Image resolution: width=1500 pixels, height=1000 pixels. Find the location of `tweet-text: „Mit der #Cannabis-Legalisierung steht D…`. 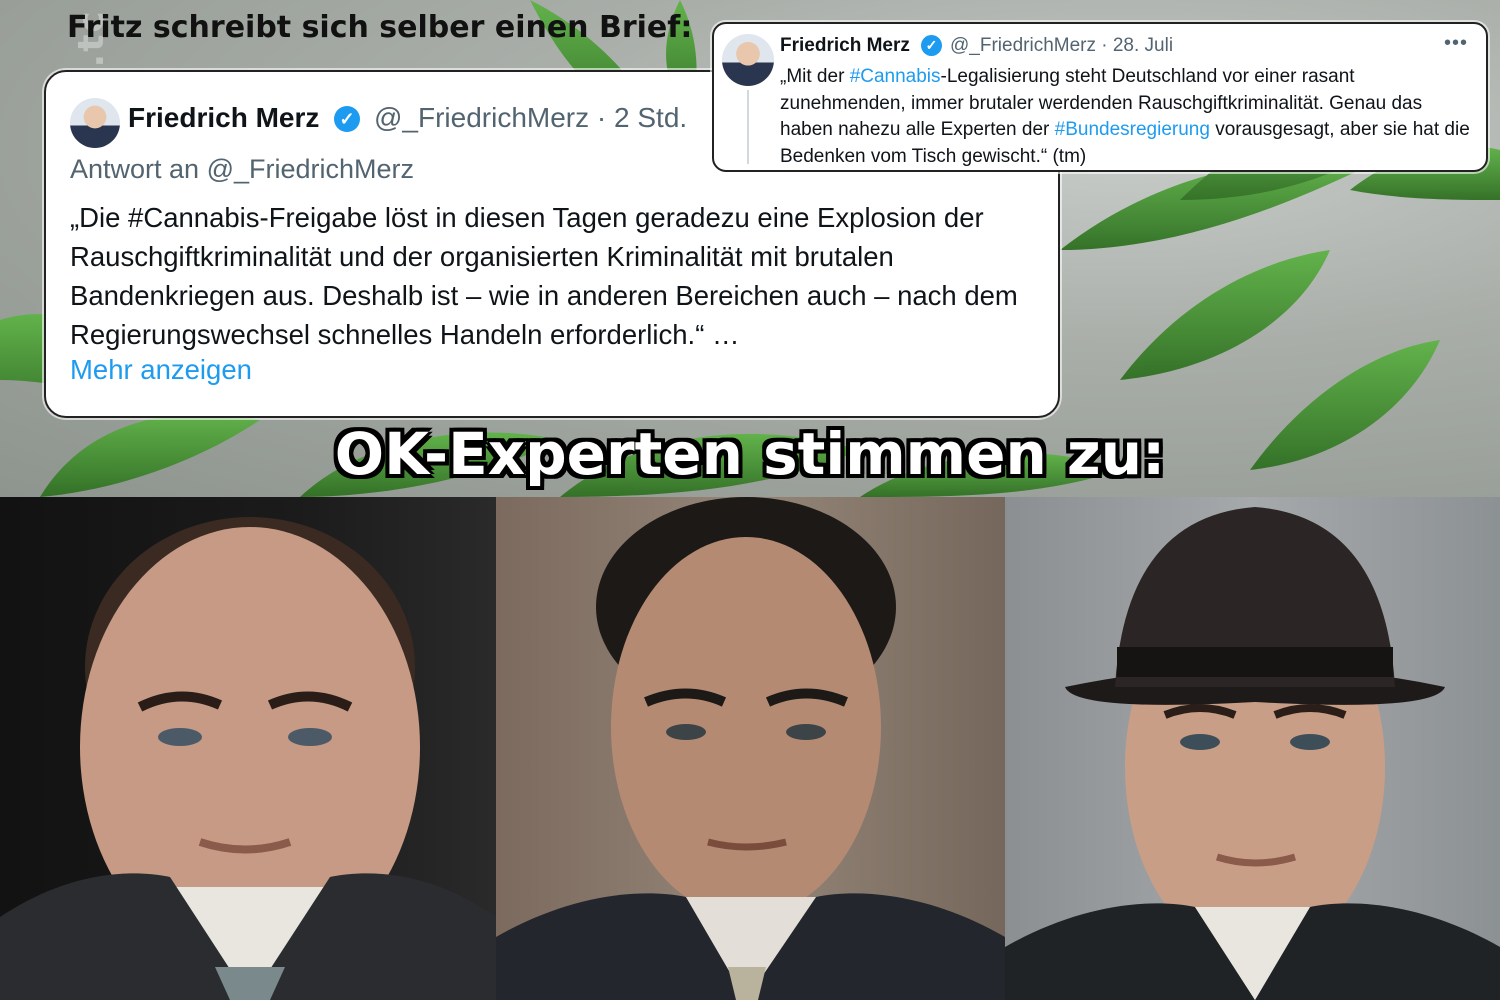

tweet-text: „Mit der #Cannabis-Legalisierung steht D… is located at coordinates (1130, 117).